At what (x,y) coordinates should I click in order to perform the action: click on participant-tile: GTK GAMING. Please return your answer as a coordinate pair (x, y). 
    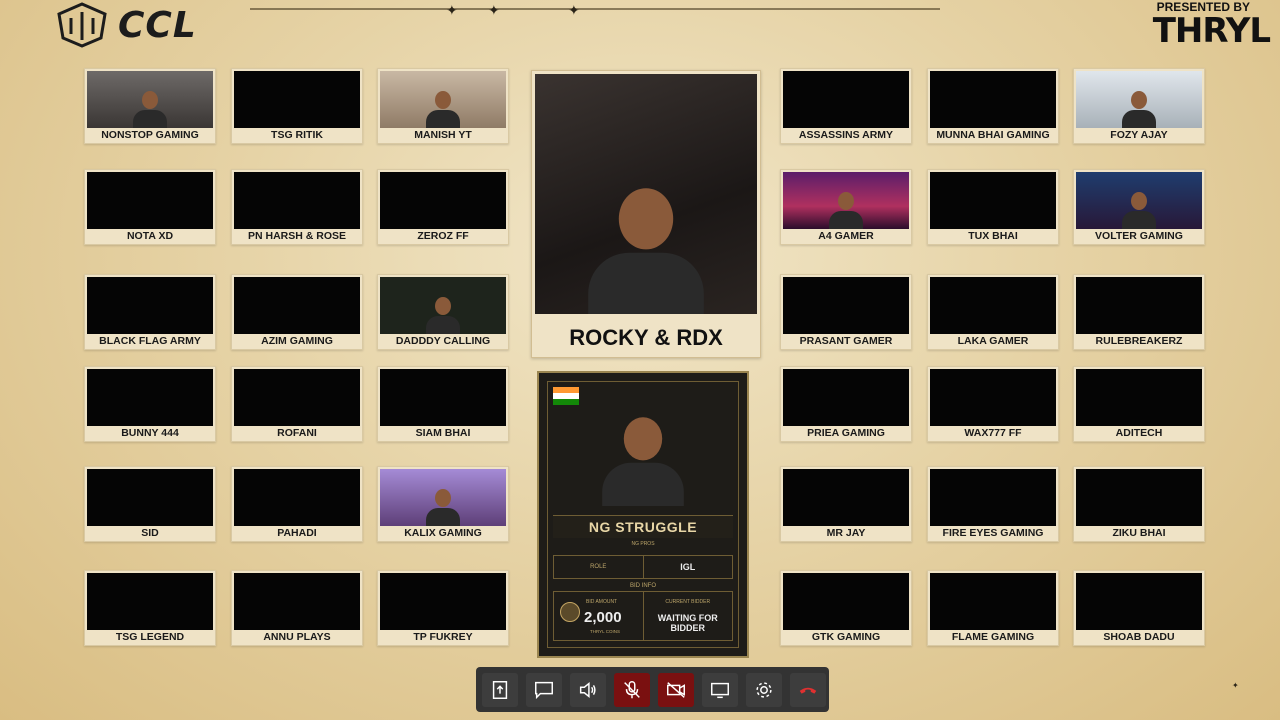
    Looking at the image, I should click on (846, 608).